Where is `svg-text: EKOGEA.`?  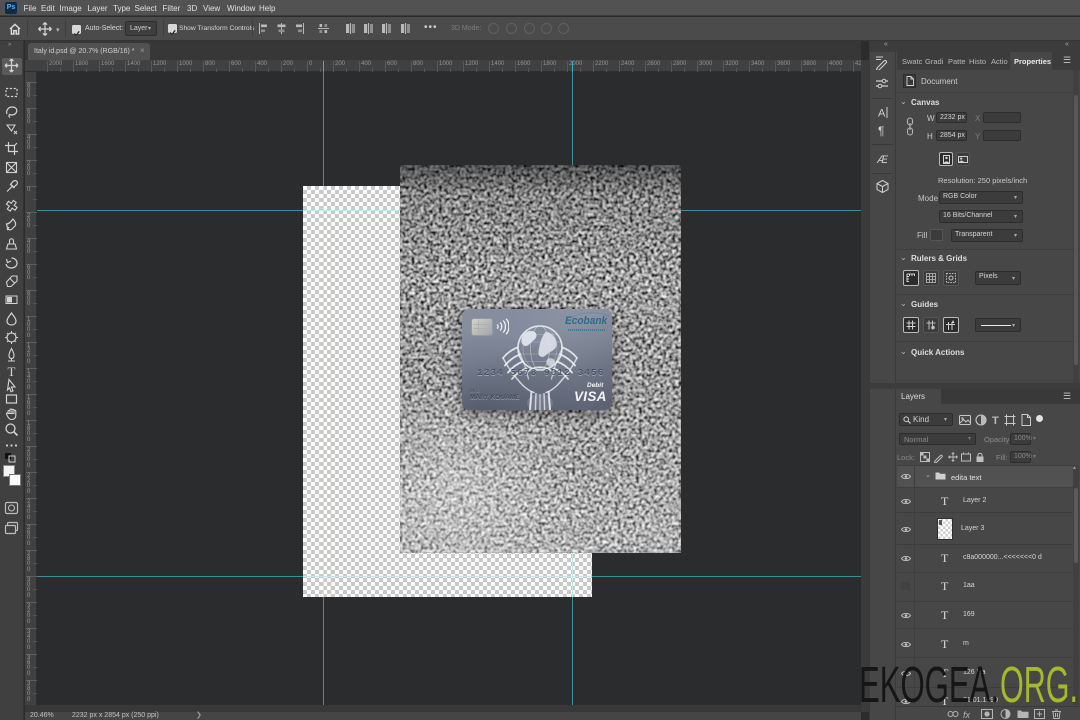 svg-text: EKOGEA. is located at coordinates (929, 684).